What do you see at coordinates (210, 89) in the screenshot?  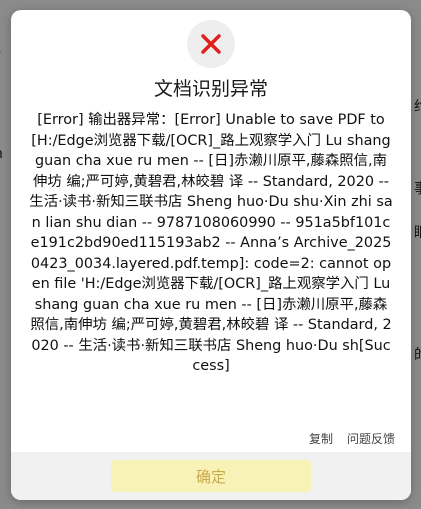 I see `dialog-title: 文档识别异常` at bounding box center [210, 89].